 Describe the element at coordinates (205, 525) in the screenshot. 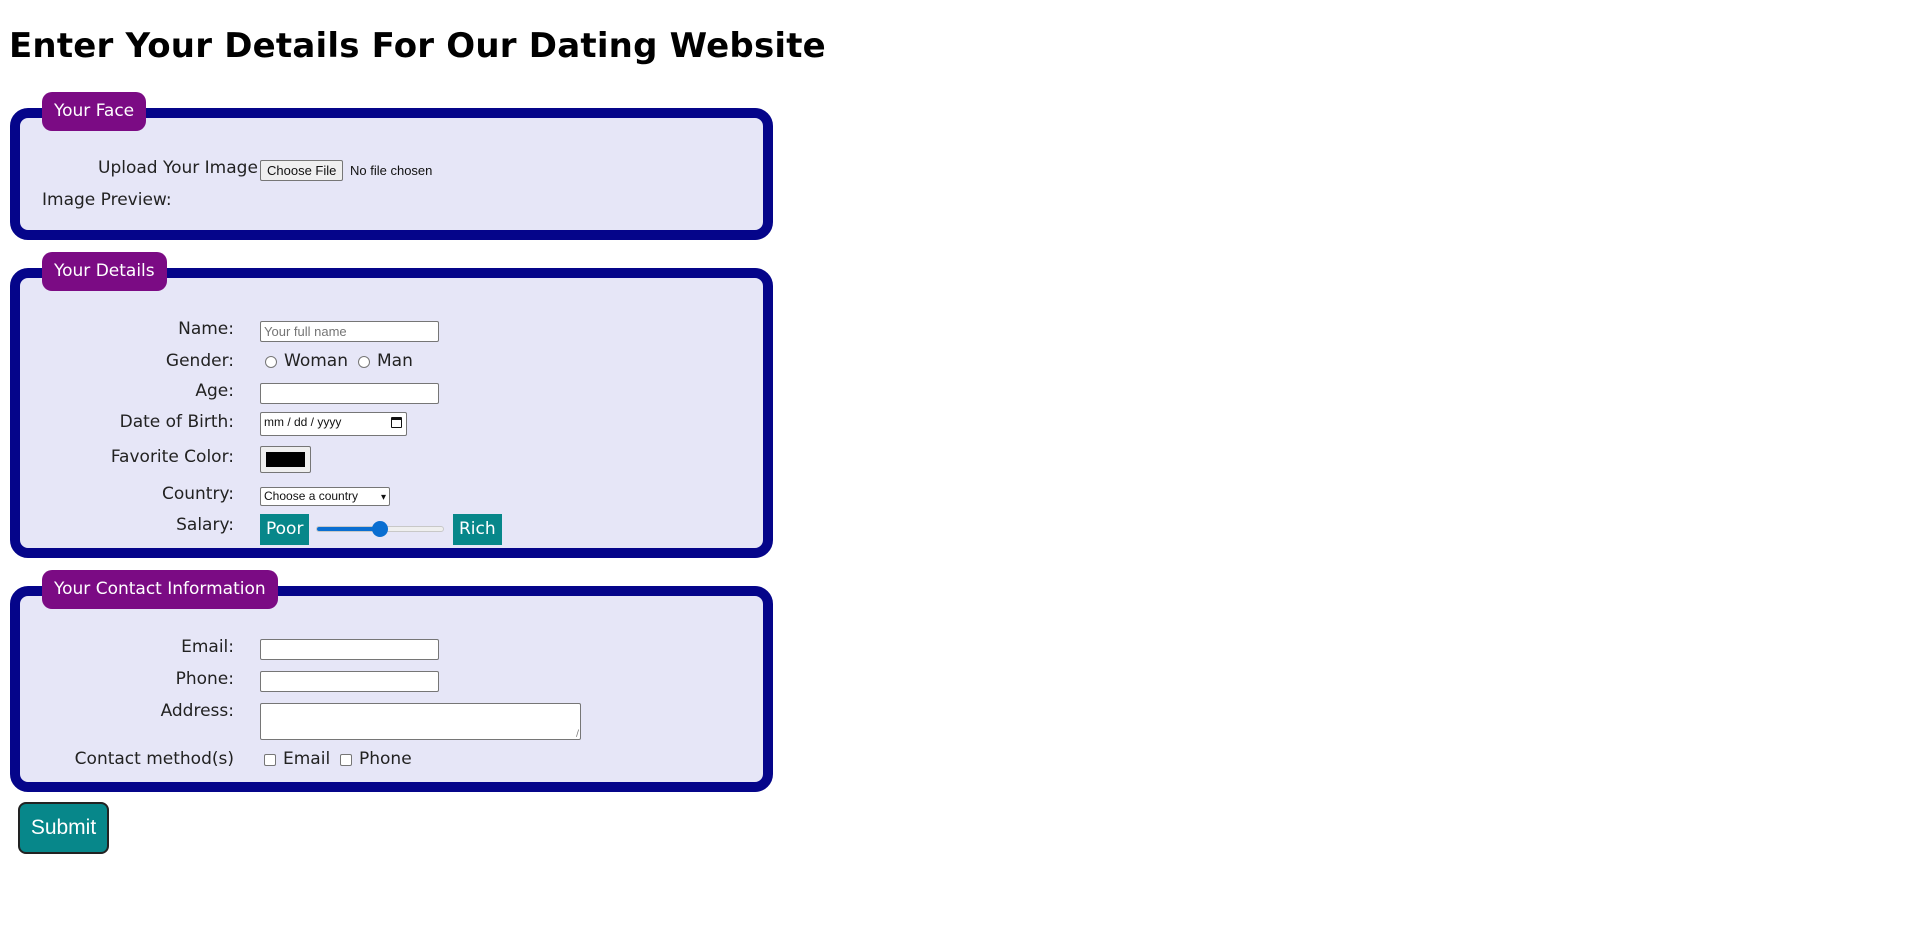

I see `salary-label: Salary:` at that location.